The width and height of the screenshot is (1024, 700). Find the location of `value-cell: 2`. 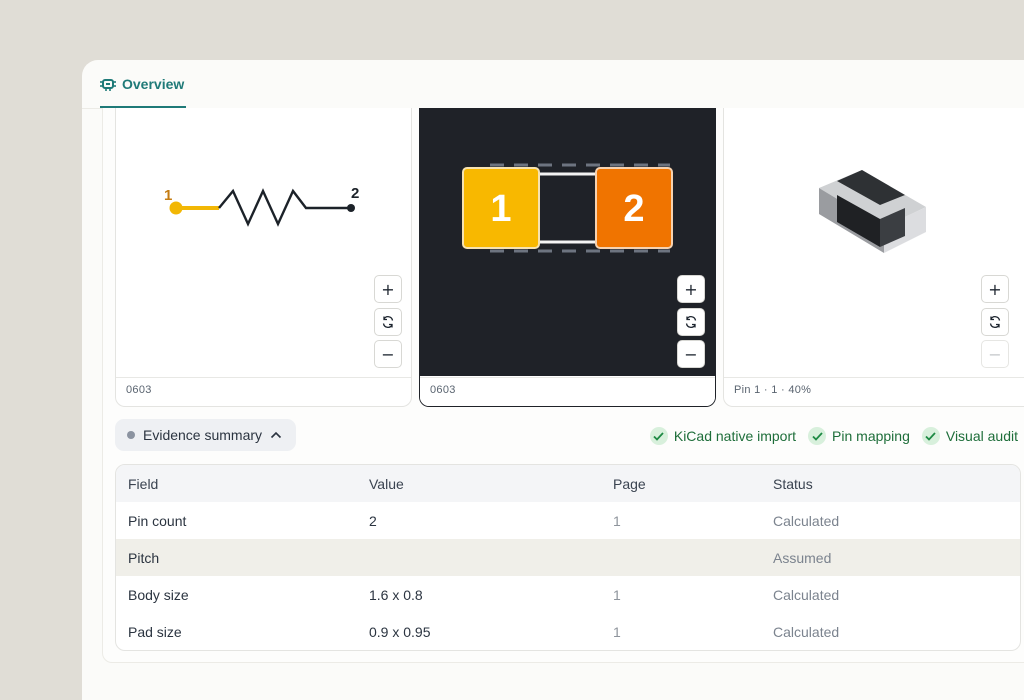

value-cell: 2 is located at coordinates (373, 521).